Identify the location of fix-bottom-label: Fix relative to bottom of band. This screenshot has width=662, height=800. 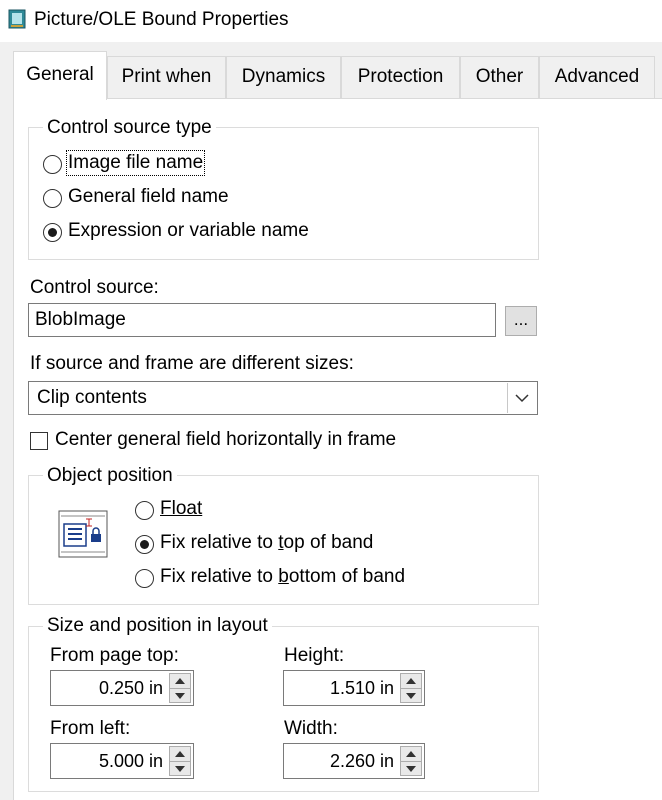
(282, 577).